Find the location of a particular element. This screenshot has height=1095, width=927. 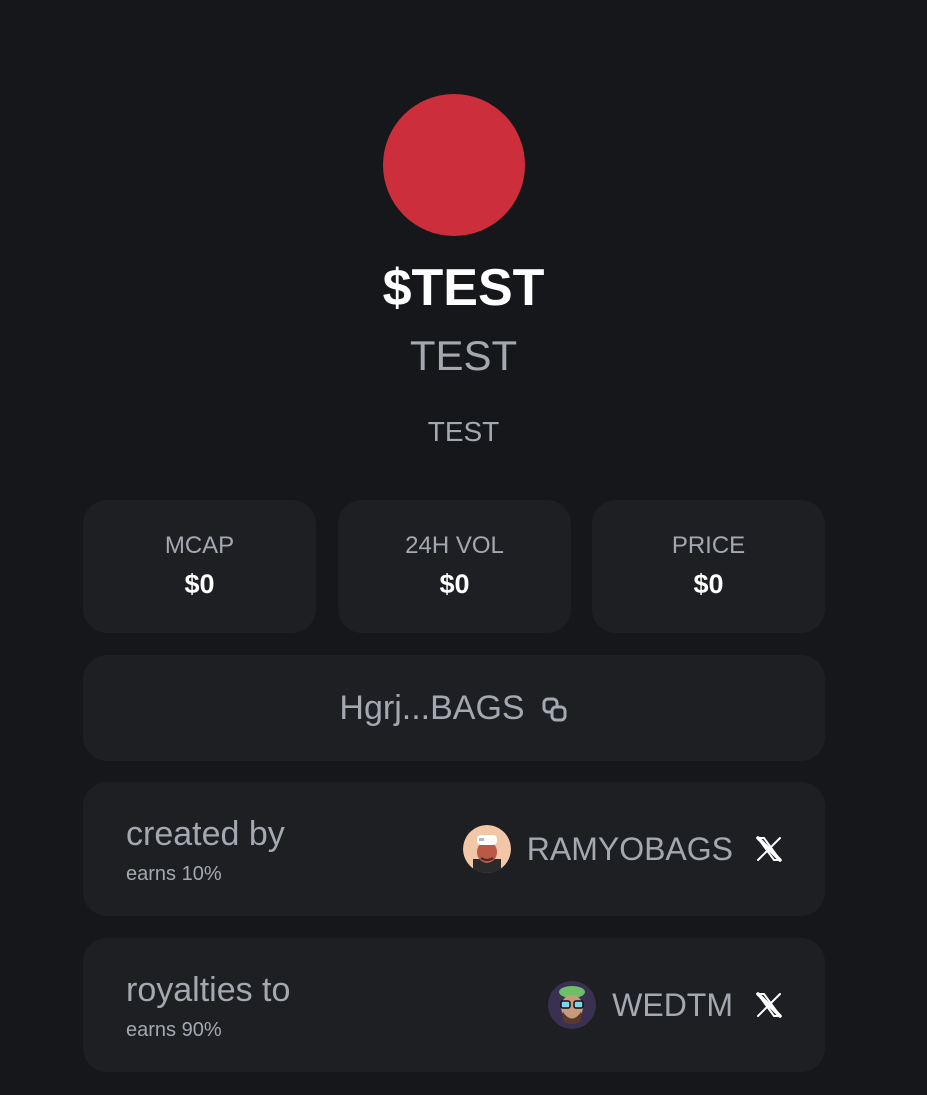

royalties-earnings: earns 90% is located at coordinates (174, 1030).